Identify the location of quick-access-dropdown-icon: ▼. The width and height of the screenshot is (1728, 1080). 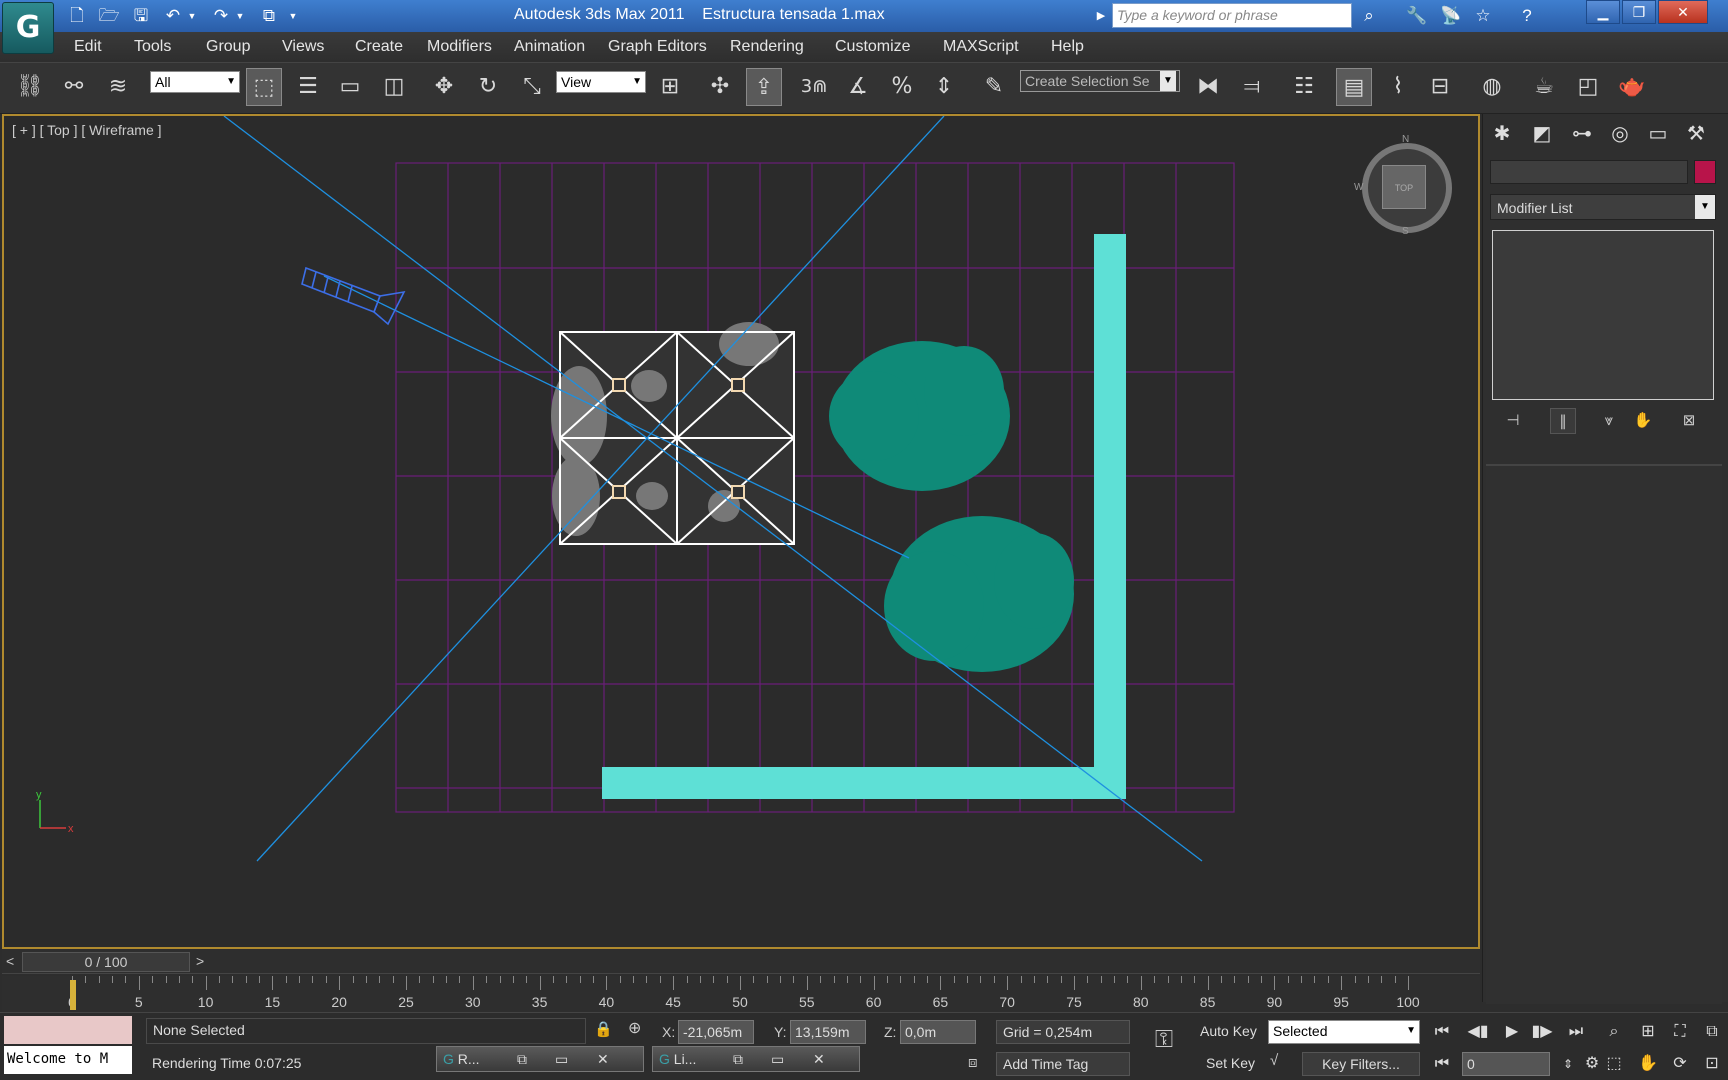
(293, 16).